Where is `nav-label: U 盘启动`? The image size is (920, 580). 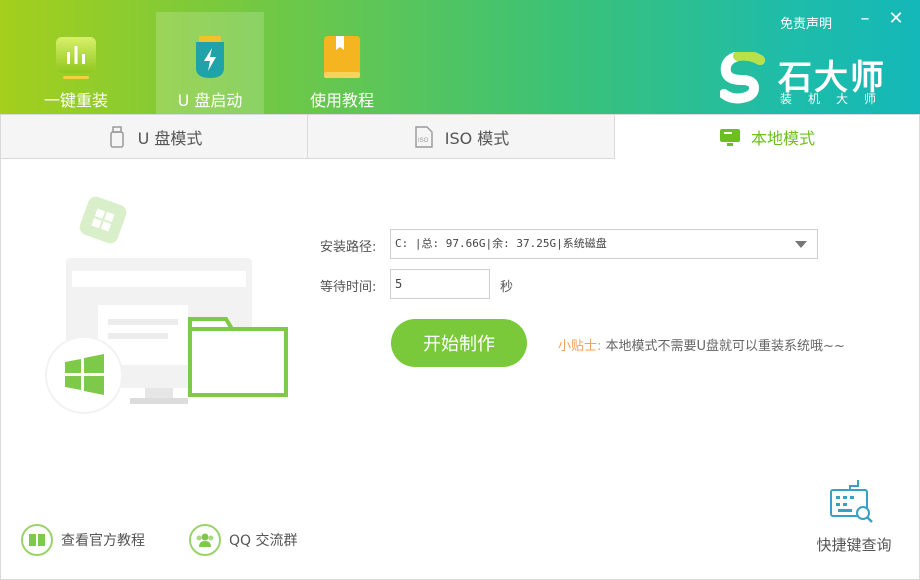
nav-label: U 盘启动 is located at coordinates (210, 100).